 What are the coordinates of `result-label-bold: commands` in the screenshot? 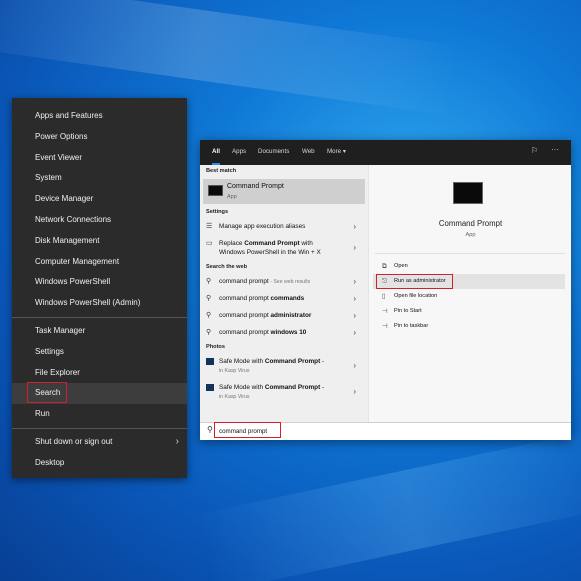 It's located at (287, 298).